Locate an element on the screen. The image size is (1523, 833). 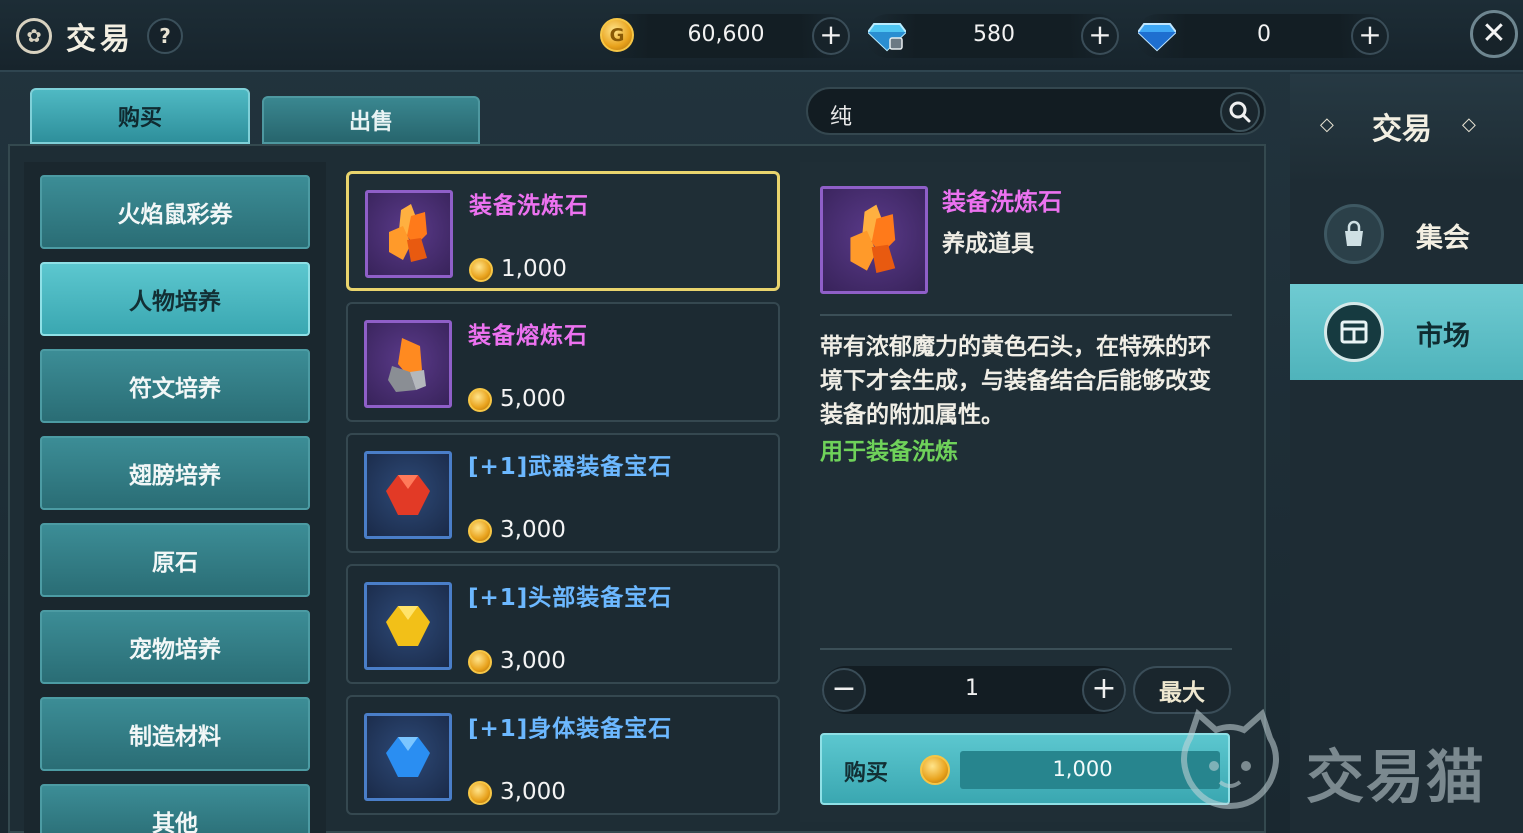
category-other: 其他 is located at coordinates (175, 808).